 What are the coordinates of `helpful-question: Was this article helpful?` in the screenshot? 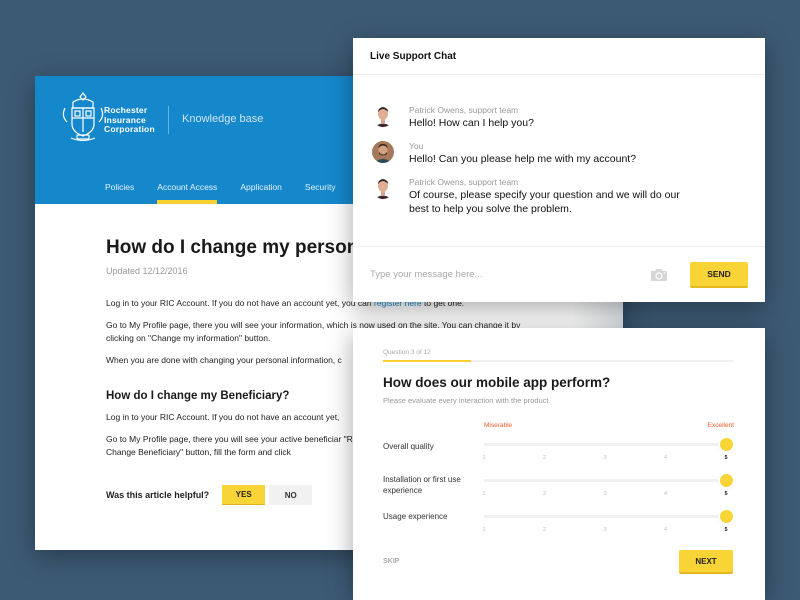 It's located at (158, 495).